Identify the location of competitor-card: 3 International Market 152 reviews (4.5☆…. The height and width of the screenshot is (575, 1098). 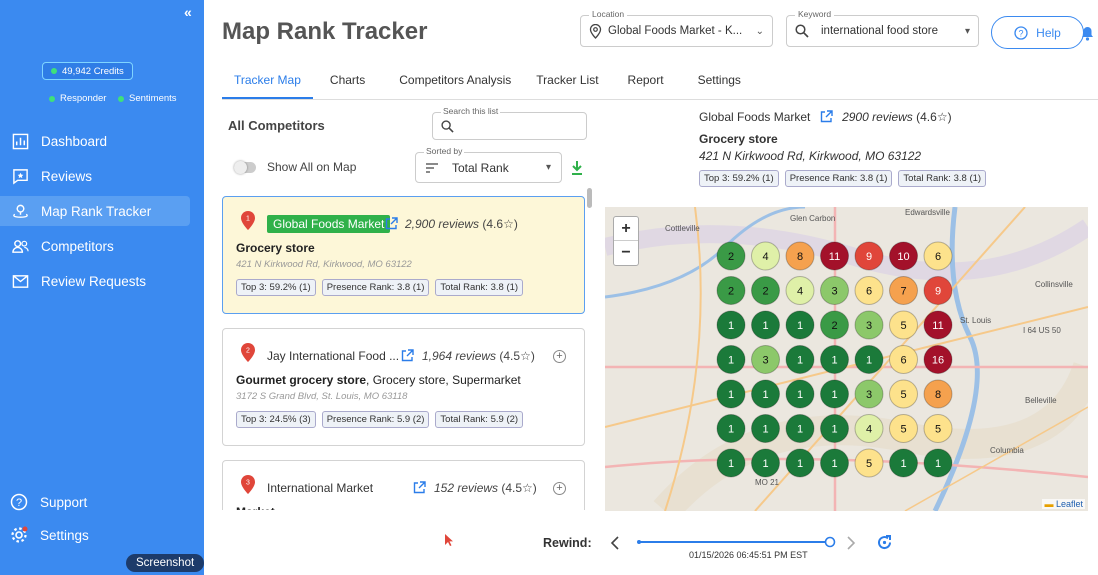
(403, 485).